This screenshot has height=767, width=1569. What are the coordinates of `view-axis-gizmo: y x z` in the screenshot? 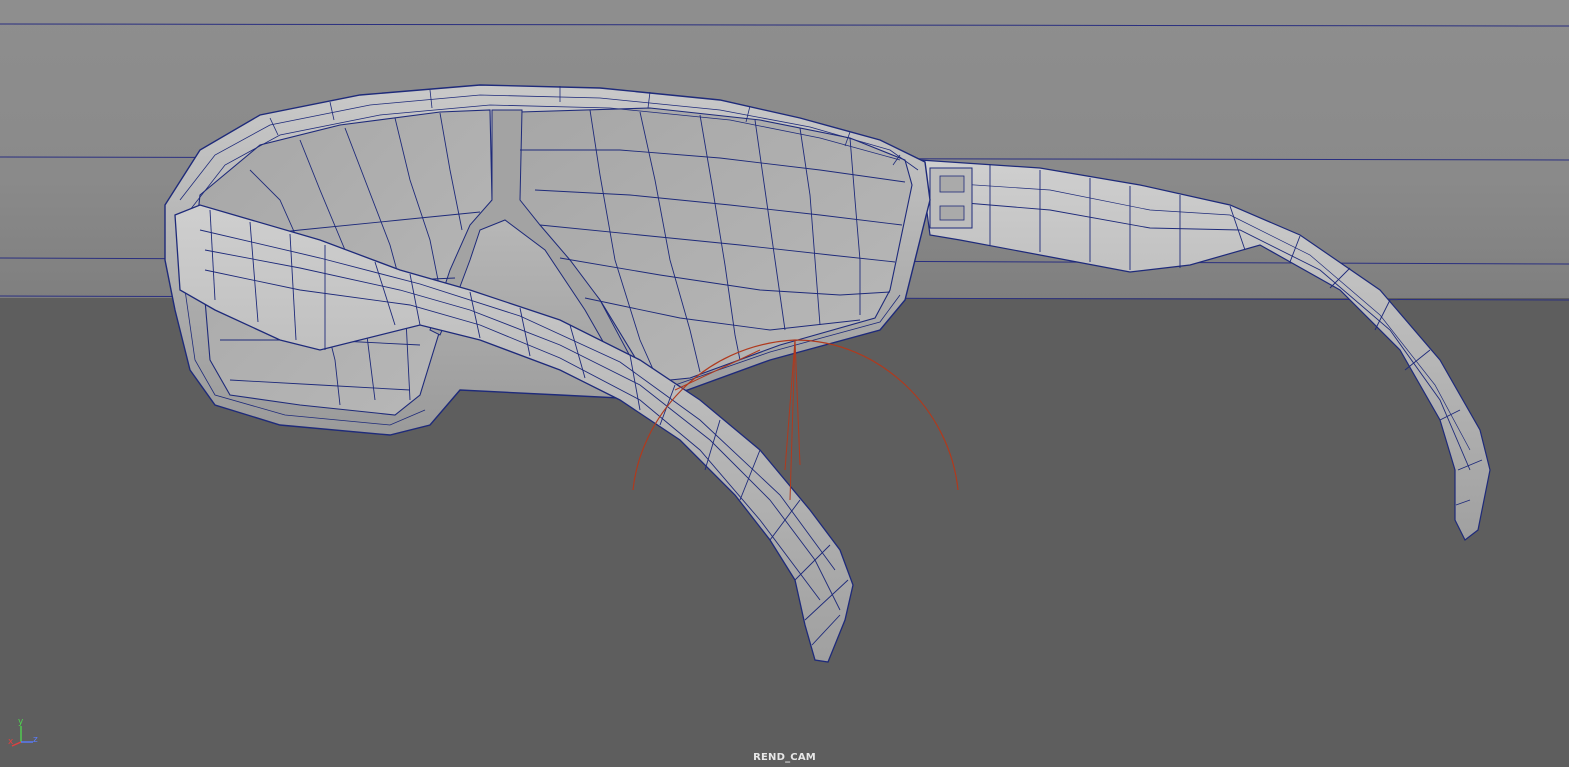 It's located at (25, 734).